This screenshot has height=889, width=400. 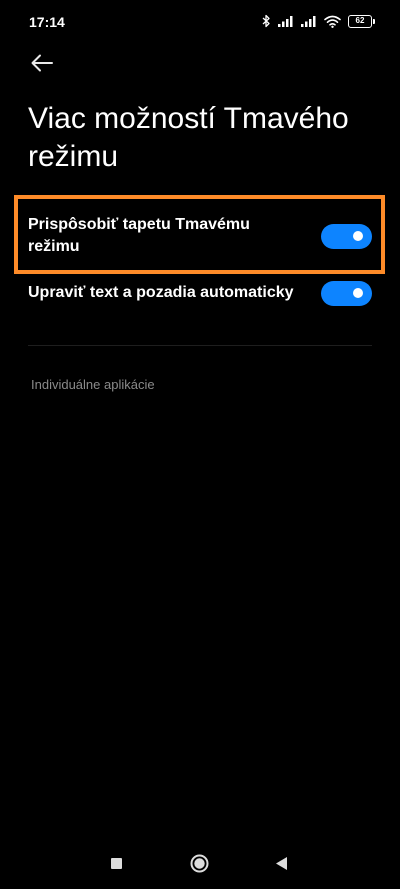 What do you see at coordinates (188, 137) in the screenshot?
I see `page-title: Viac možností Tmavého režimu` at bounding box center [188, 137].